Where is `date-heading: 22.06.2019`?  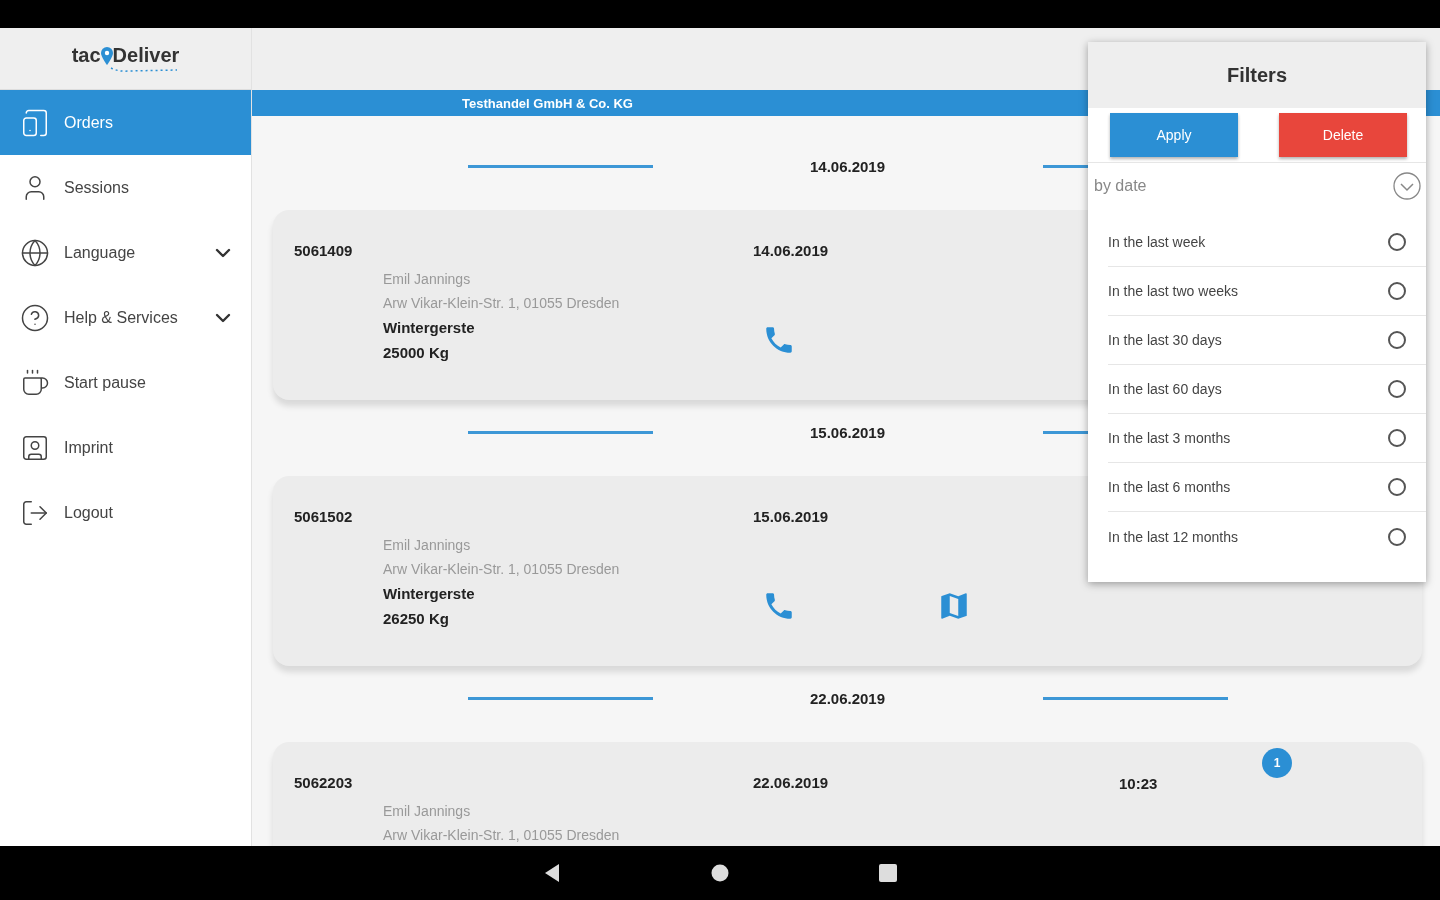
date-heading: 22.06.2019 is located at coordinates (847, 698).